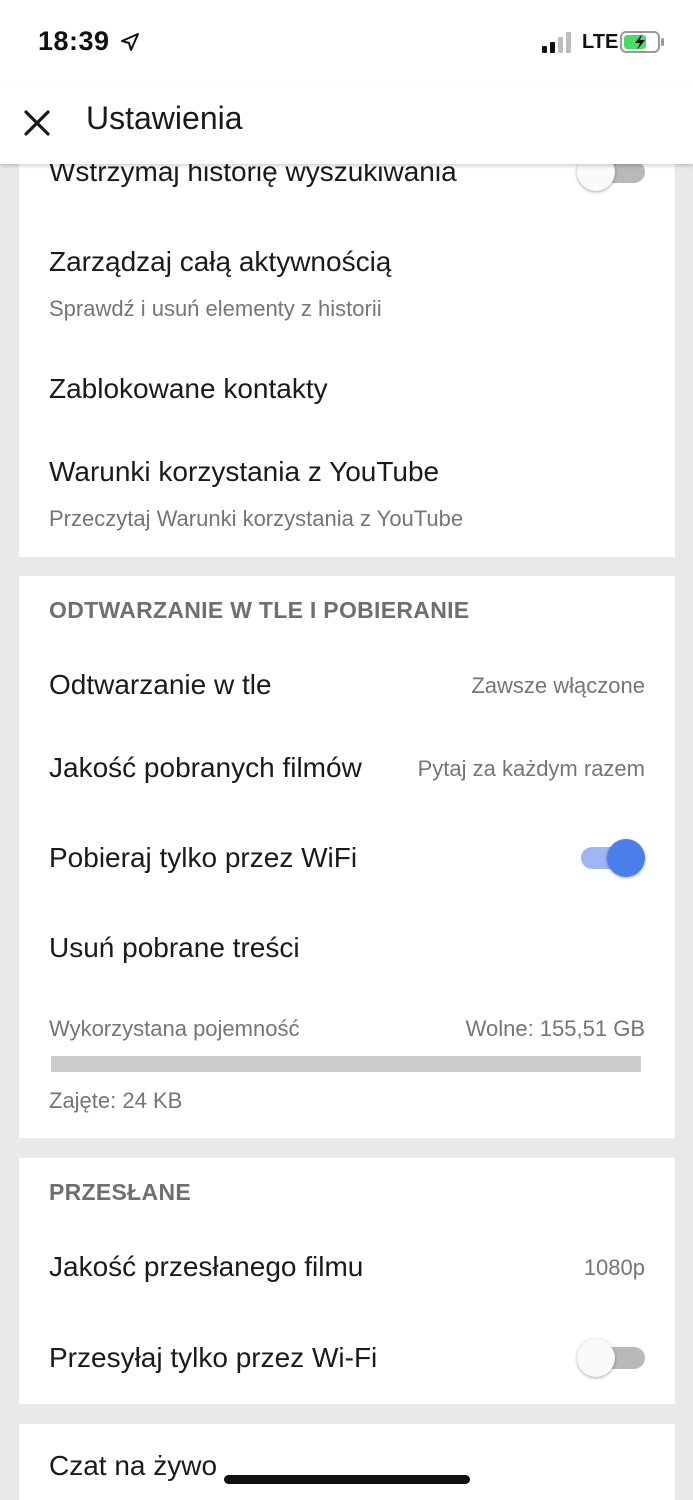  I want to click on storage-free-value: Wolne: 155,51 GB, so click(555, 1028).